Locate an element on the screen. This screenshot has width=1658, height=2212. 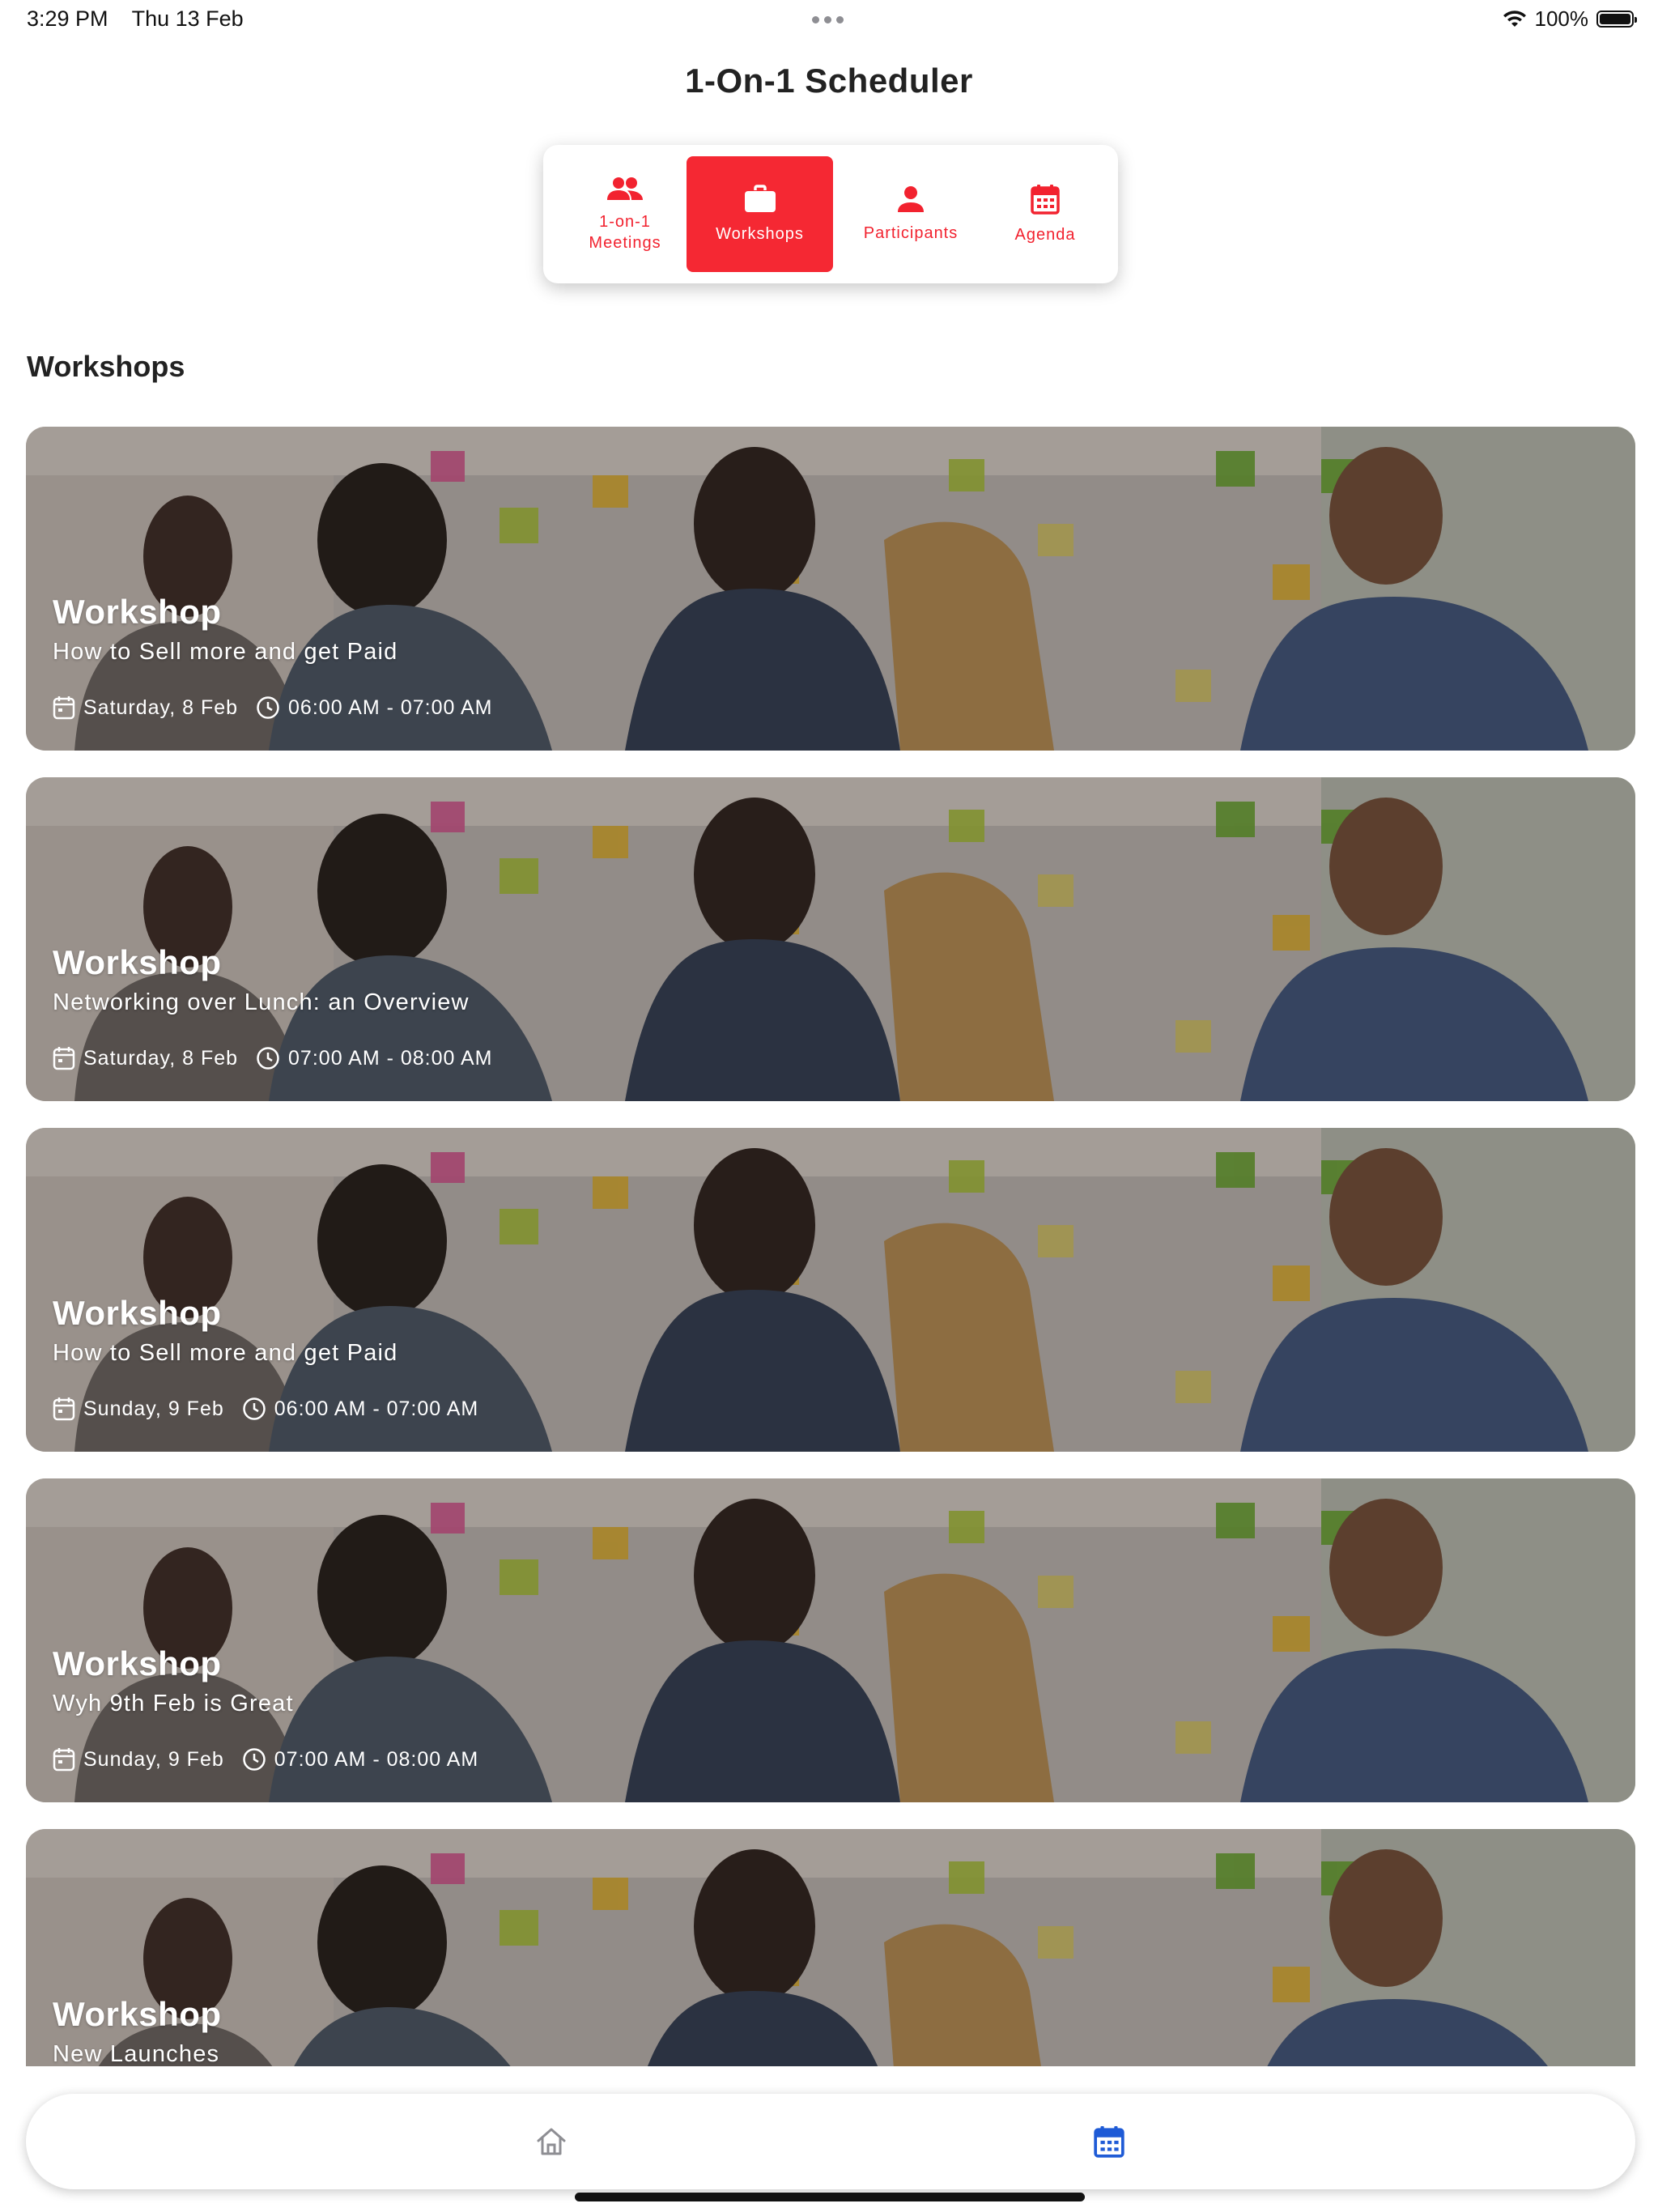
workshop-subtitle: Wyh 9th Feb is Great is located at coordinates (173, 1704).